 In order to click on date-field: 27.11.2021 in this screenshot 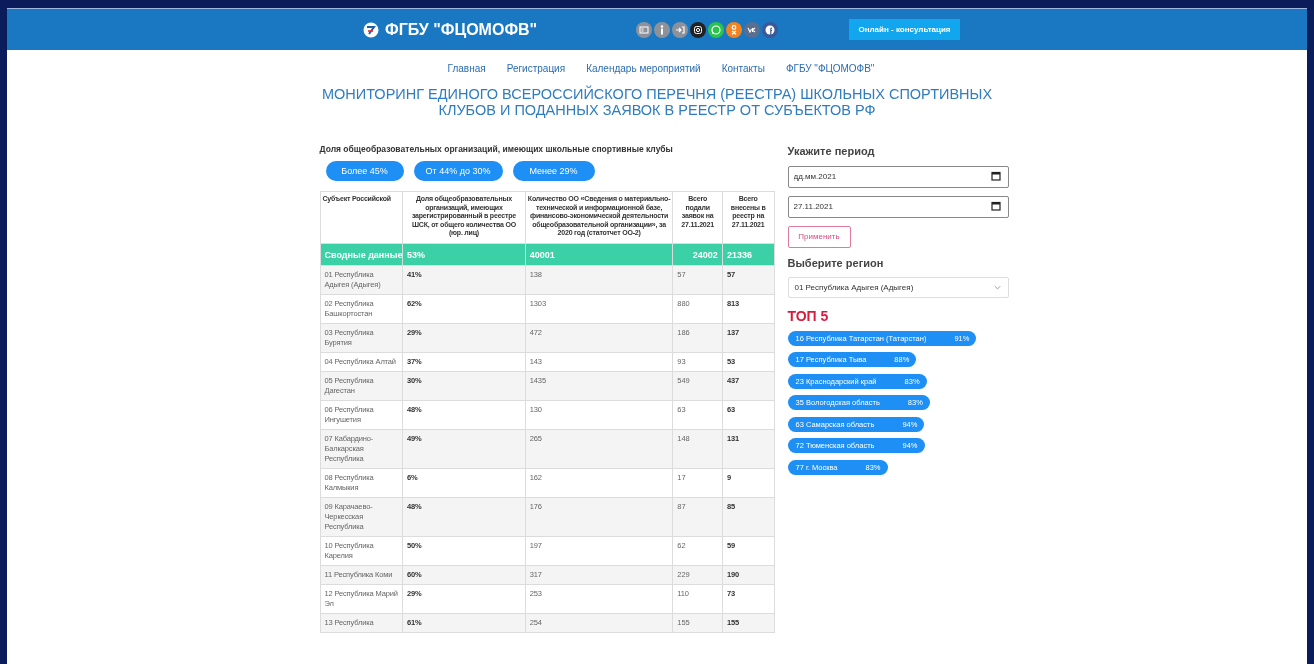, I will do `click(898, 206)`.